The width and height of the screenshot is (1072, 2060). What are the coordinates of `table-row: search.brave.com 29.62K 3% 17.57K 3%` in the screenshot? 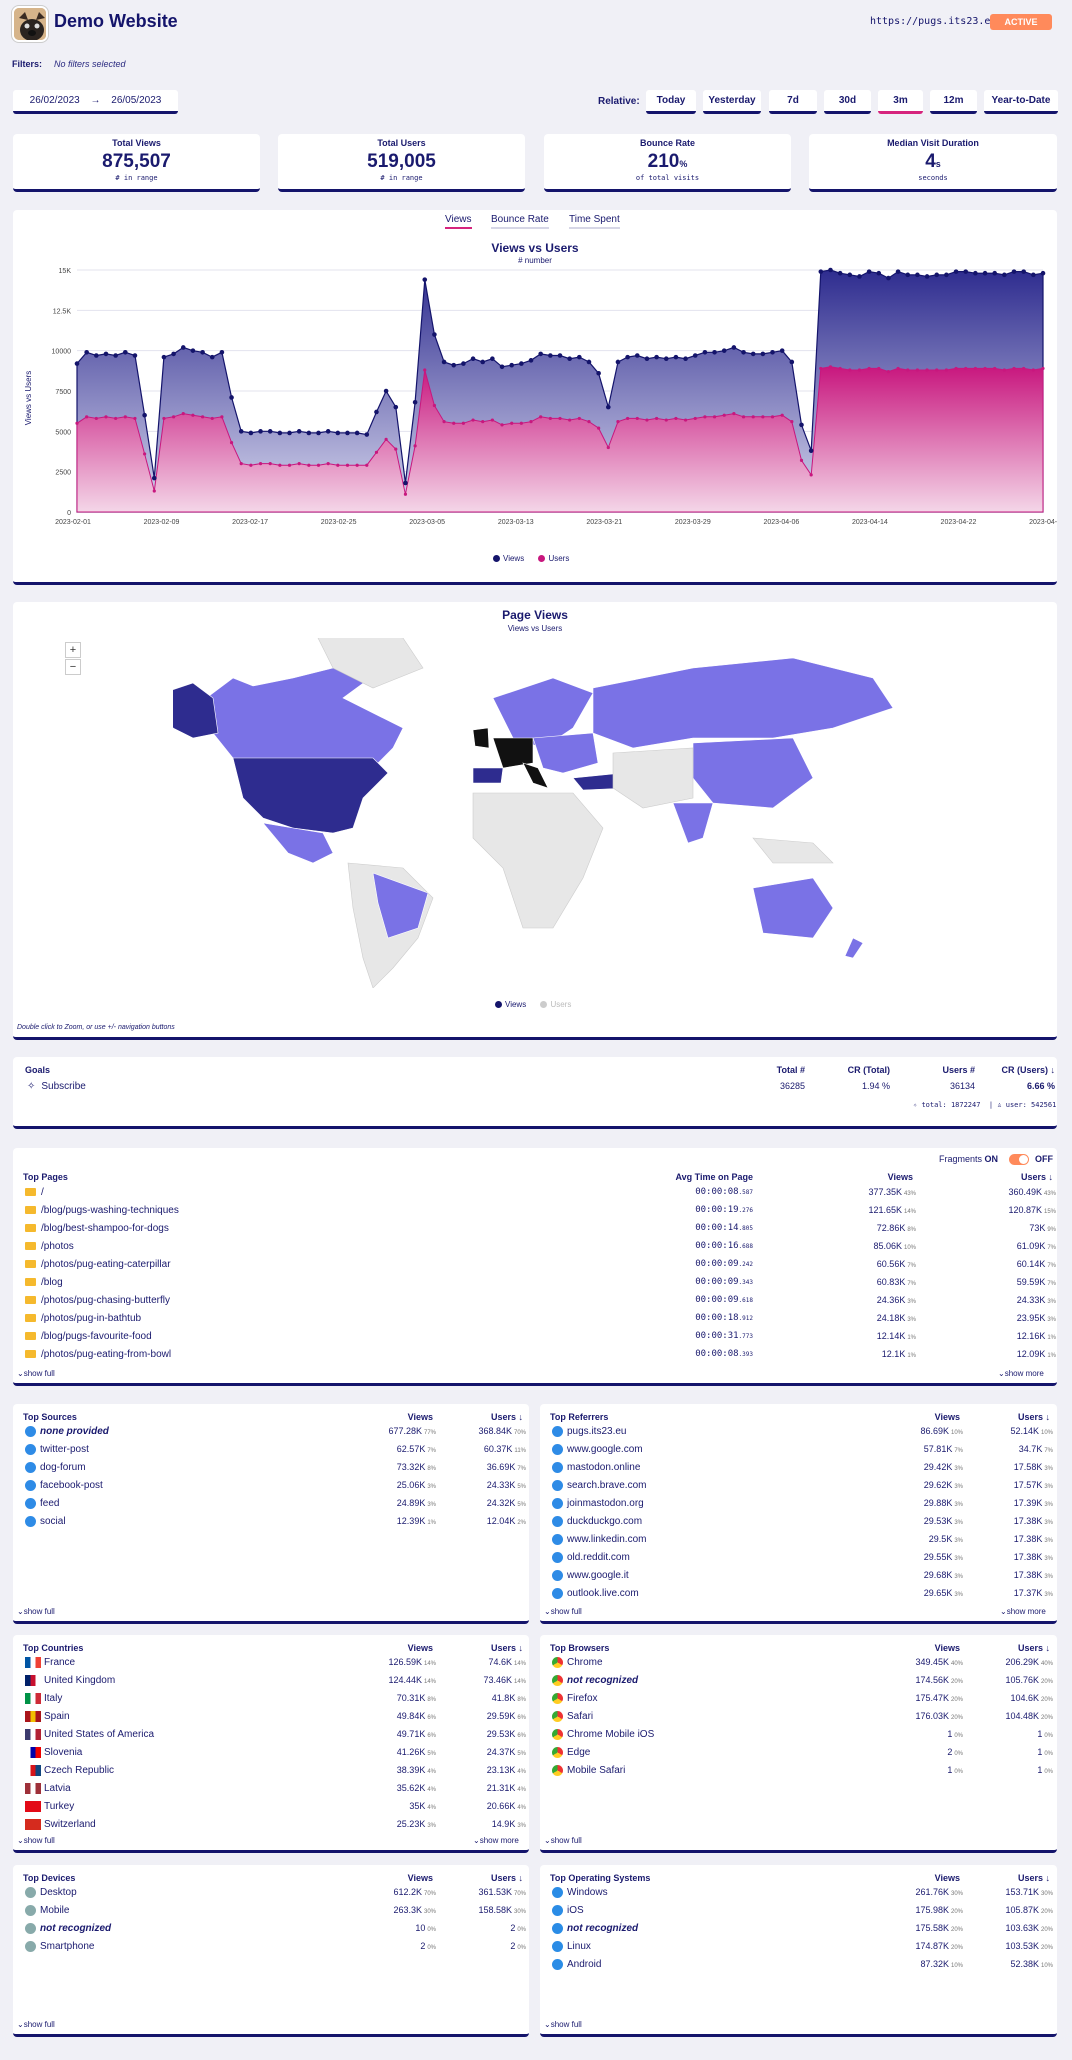 It's located at (798, 1489).